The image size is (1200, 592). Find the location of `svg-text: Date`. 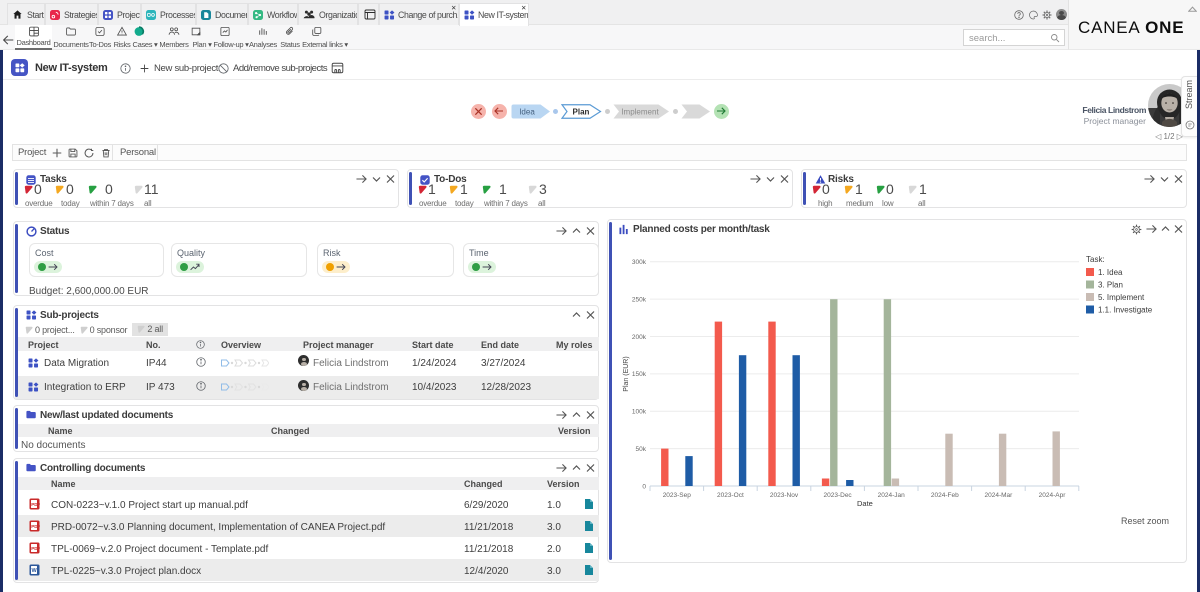

svg-text: Date is located at coordinates (865, 503).